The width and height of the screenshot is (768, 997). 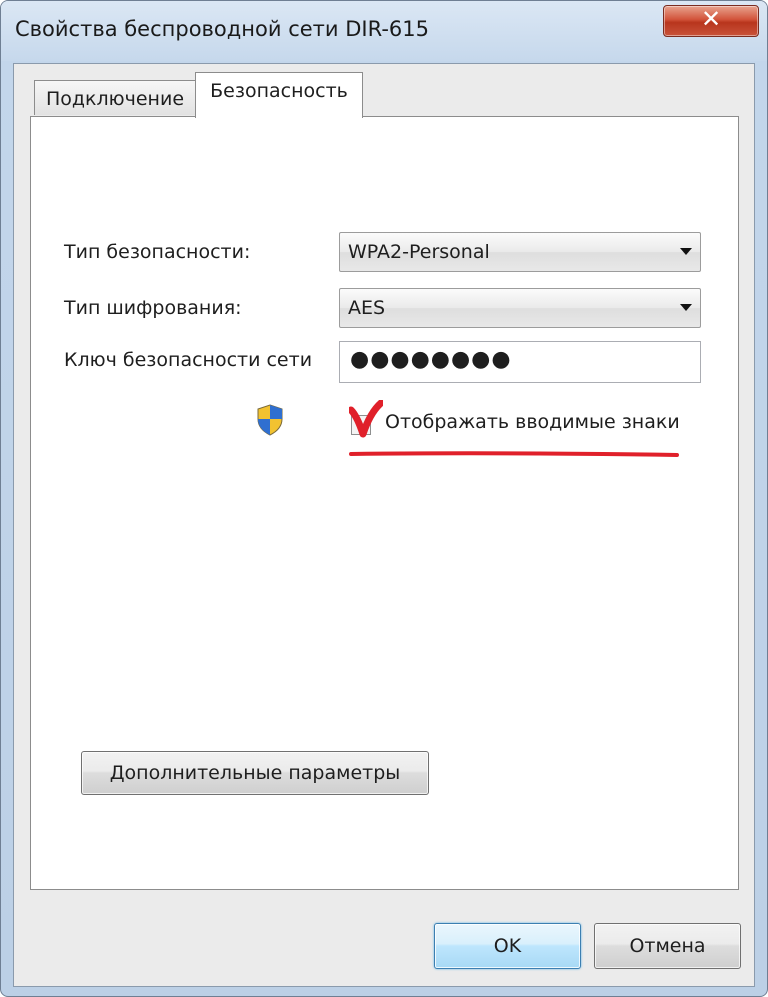 I want to click on encryption-type-select: AES, so click(x=520, y=308).